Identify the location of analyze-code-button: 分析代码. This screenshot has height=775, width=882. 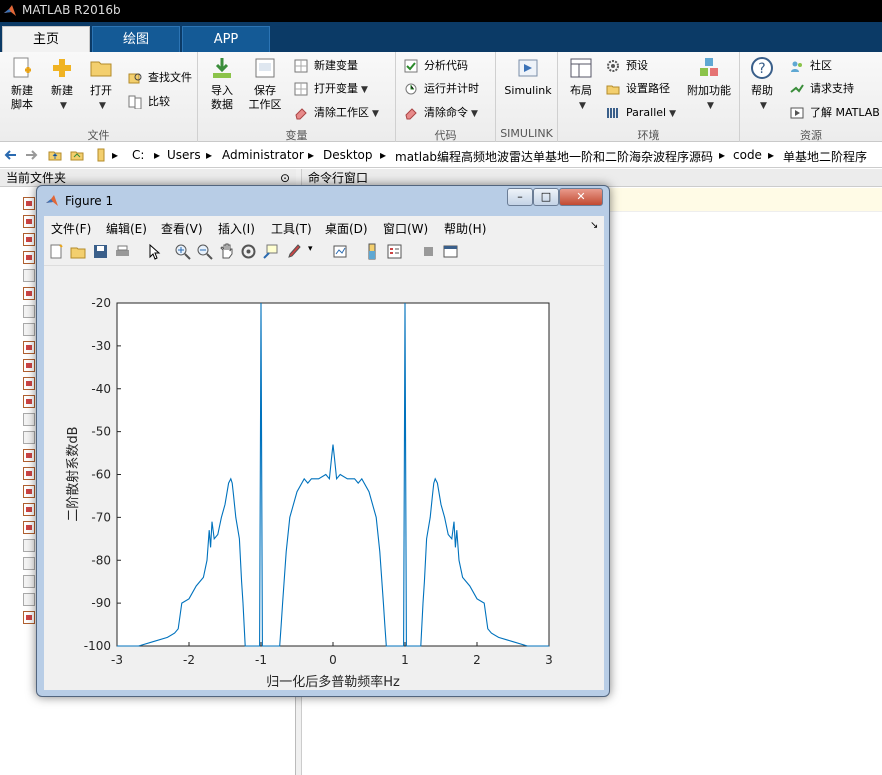
(436, 66).